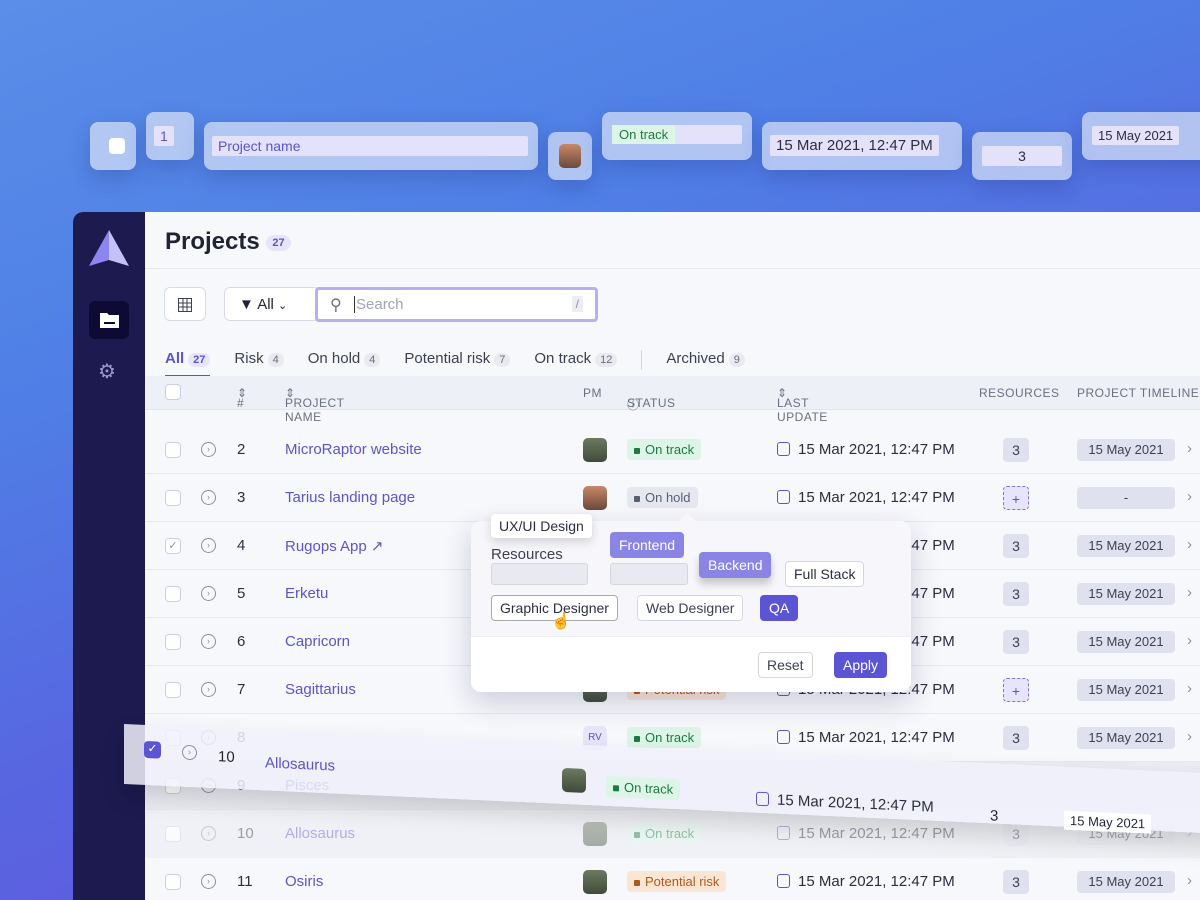 The image size is (1200, 900). I want to click on select-all-checkbox, so click(173, 392).